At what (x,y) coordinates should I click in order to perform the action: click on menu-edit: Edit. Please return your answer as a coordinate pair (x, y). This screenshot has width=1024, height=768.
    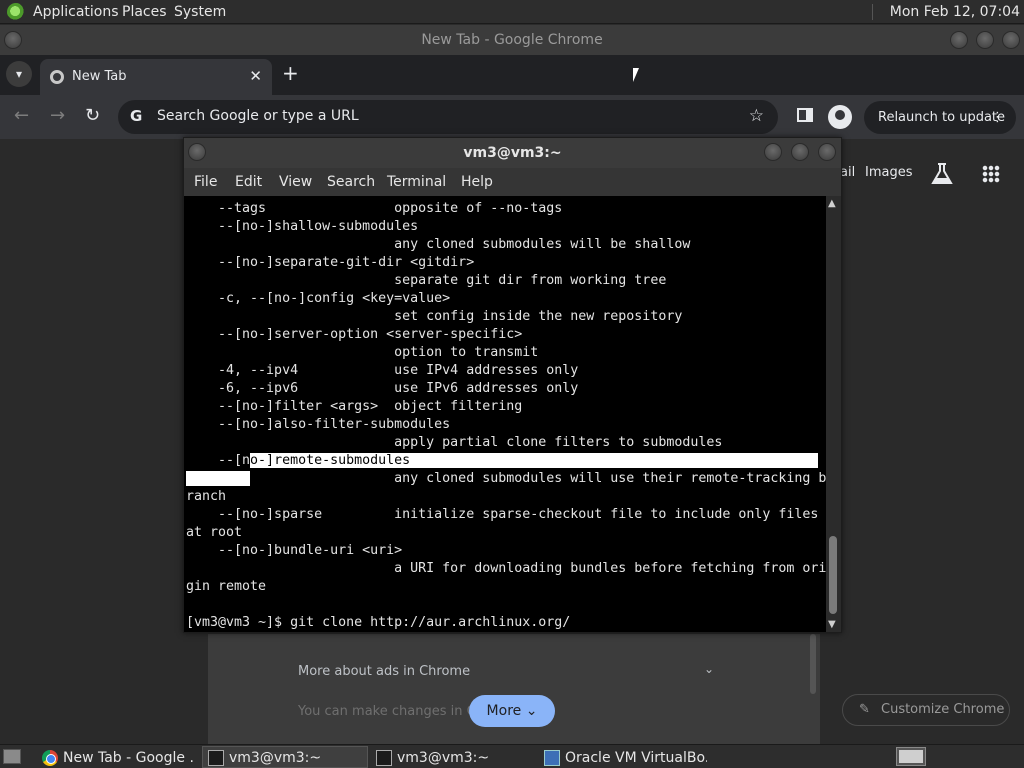
    Looking at the image, I should click on (248, 182).